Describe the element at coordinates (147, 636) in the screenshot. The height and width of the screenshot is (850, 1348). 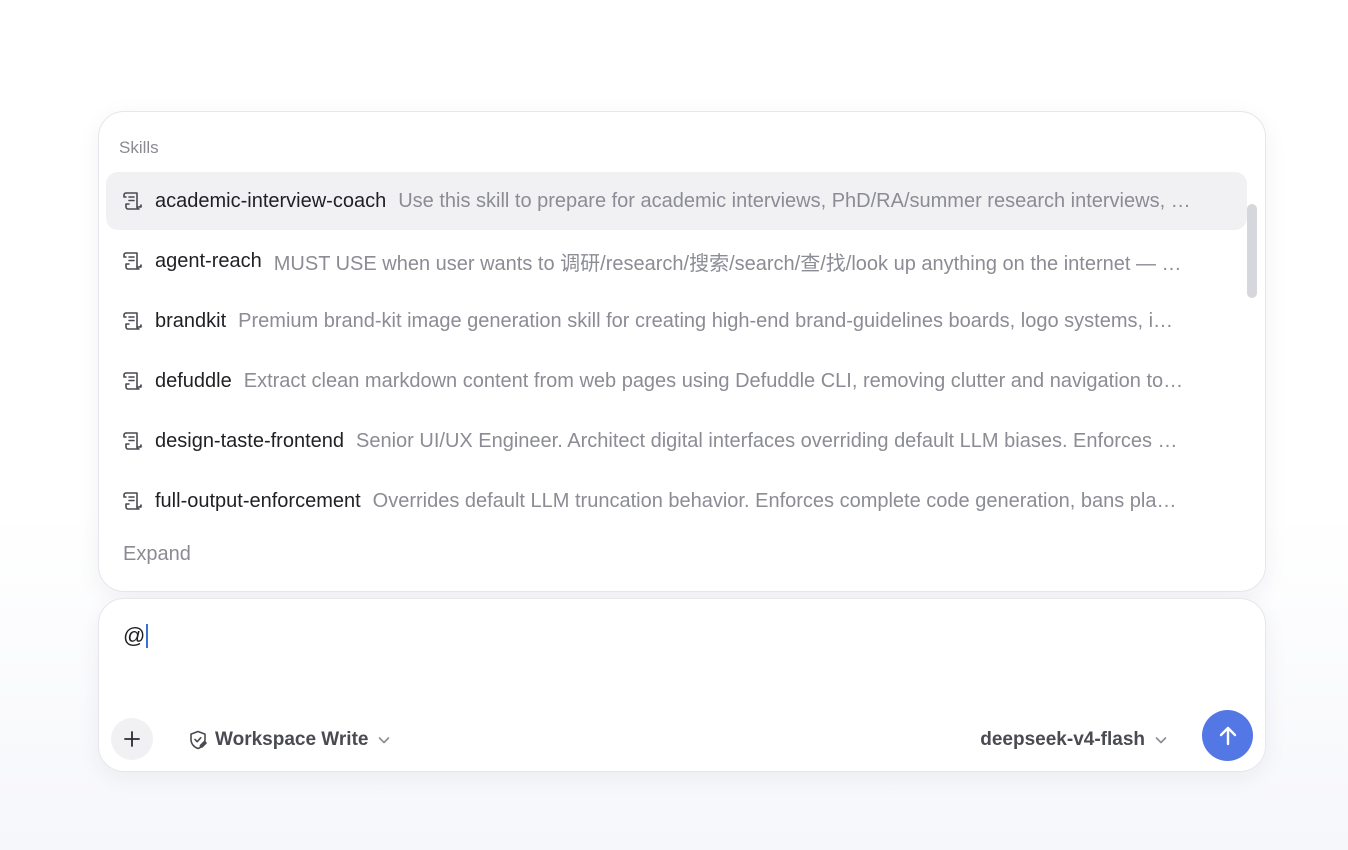
I see `text-caret` at that location.